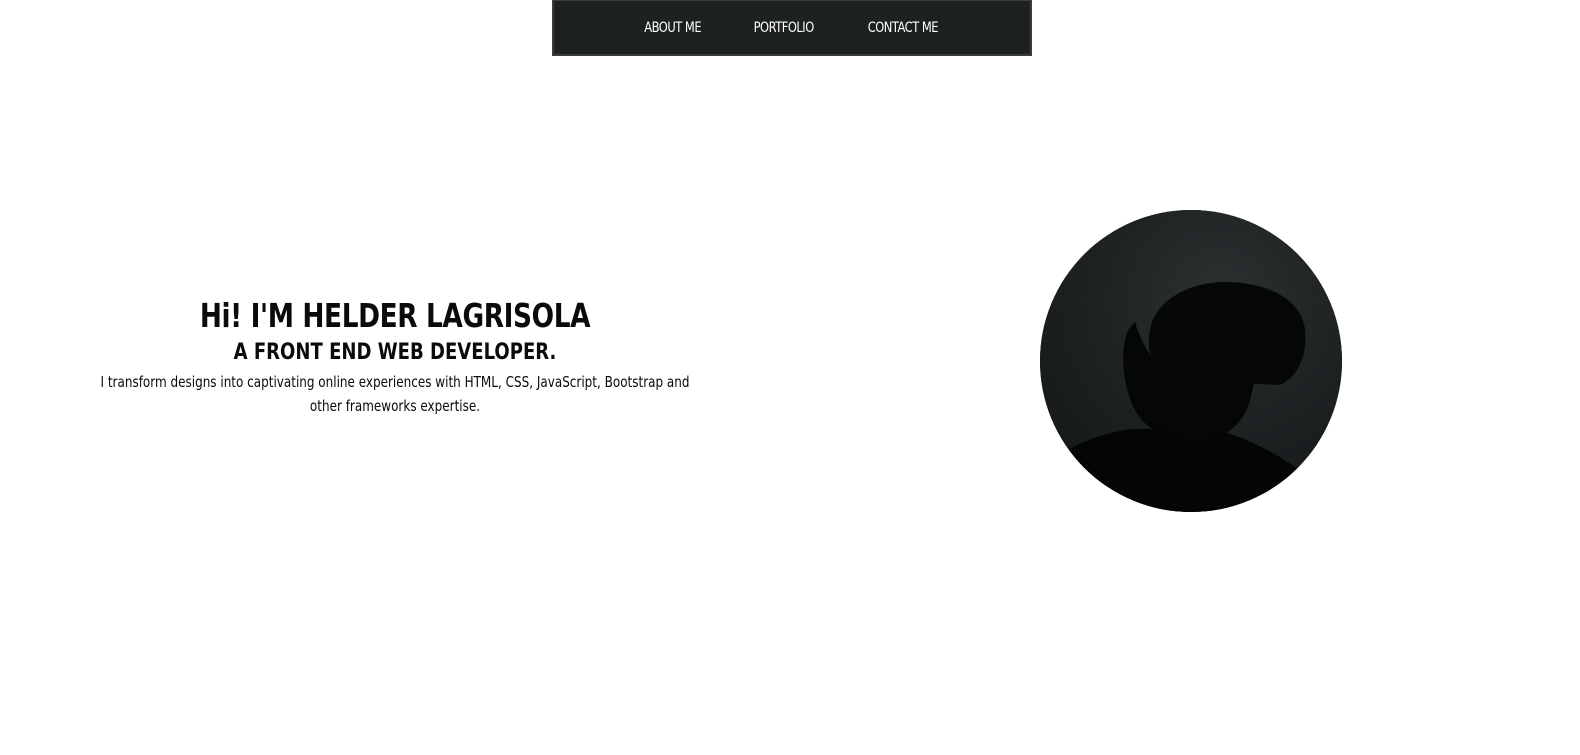  I want to click on nav-link-about-me: ABOUT ME, so click(673, 28).